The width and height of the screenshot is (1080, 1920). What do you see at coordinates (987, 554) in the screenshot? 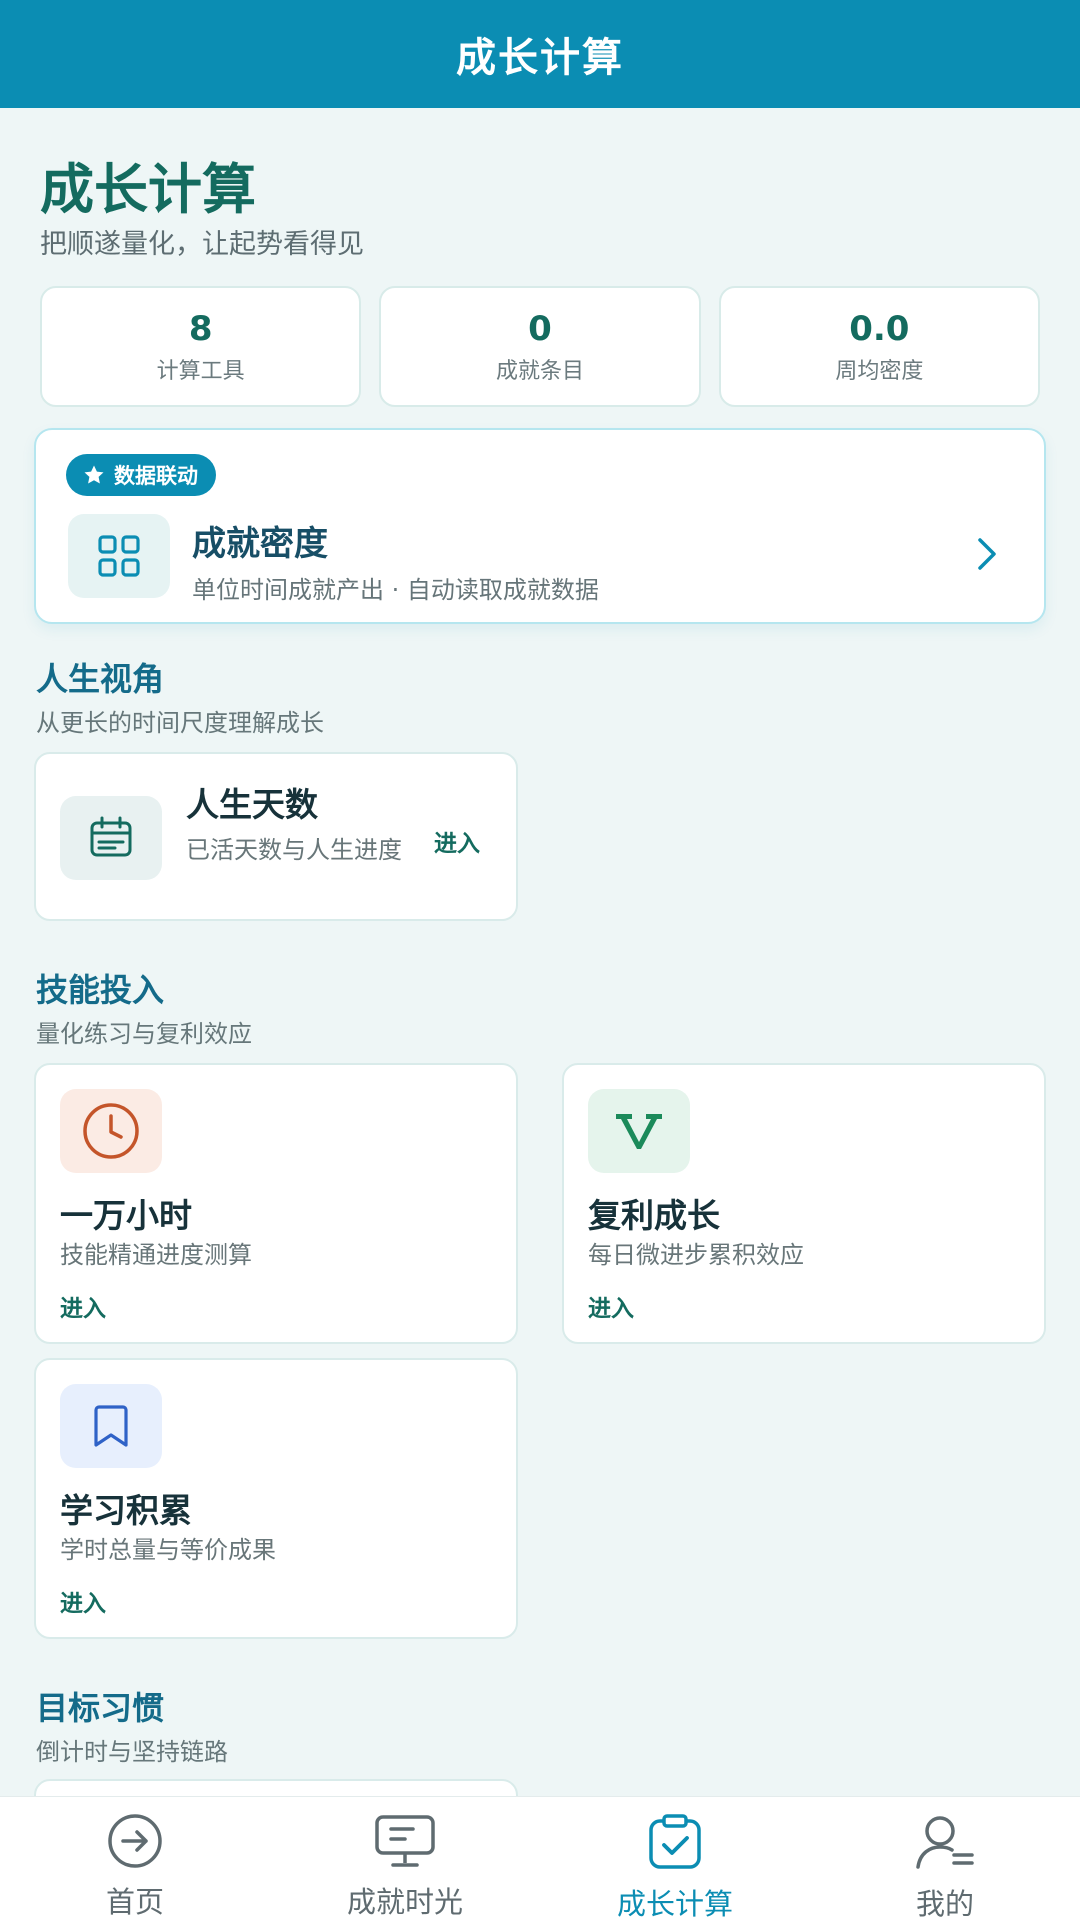
I see `chevron-right-icon` at bounding box center [987, 554].